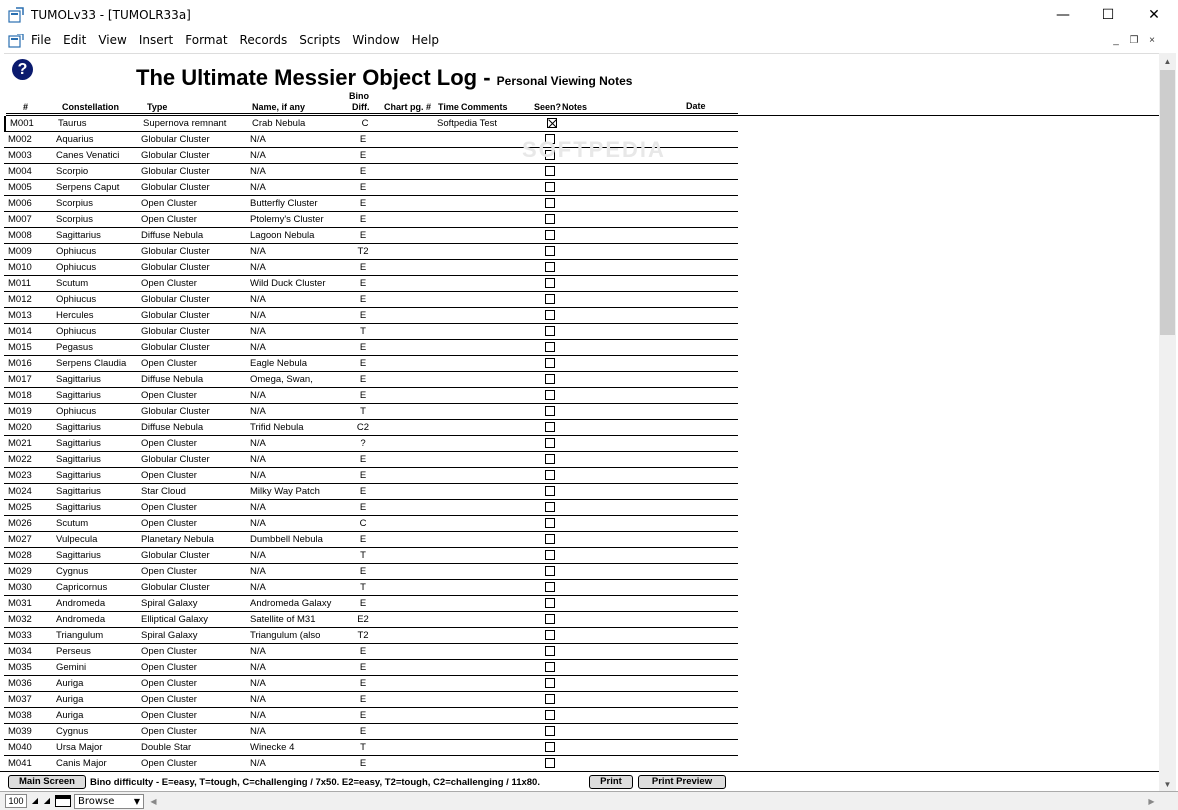 This screenshot has height=810, width=1178. I want to click on cell-constellation: Pegasus, so click(74, 347).